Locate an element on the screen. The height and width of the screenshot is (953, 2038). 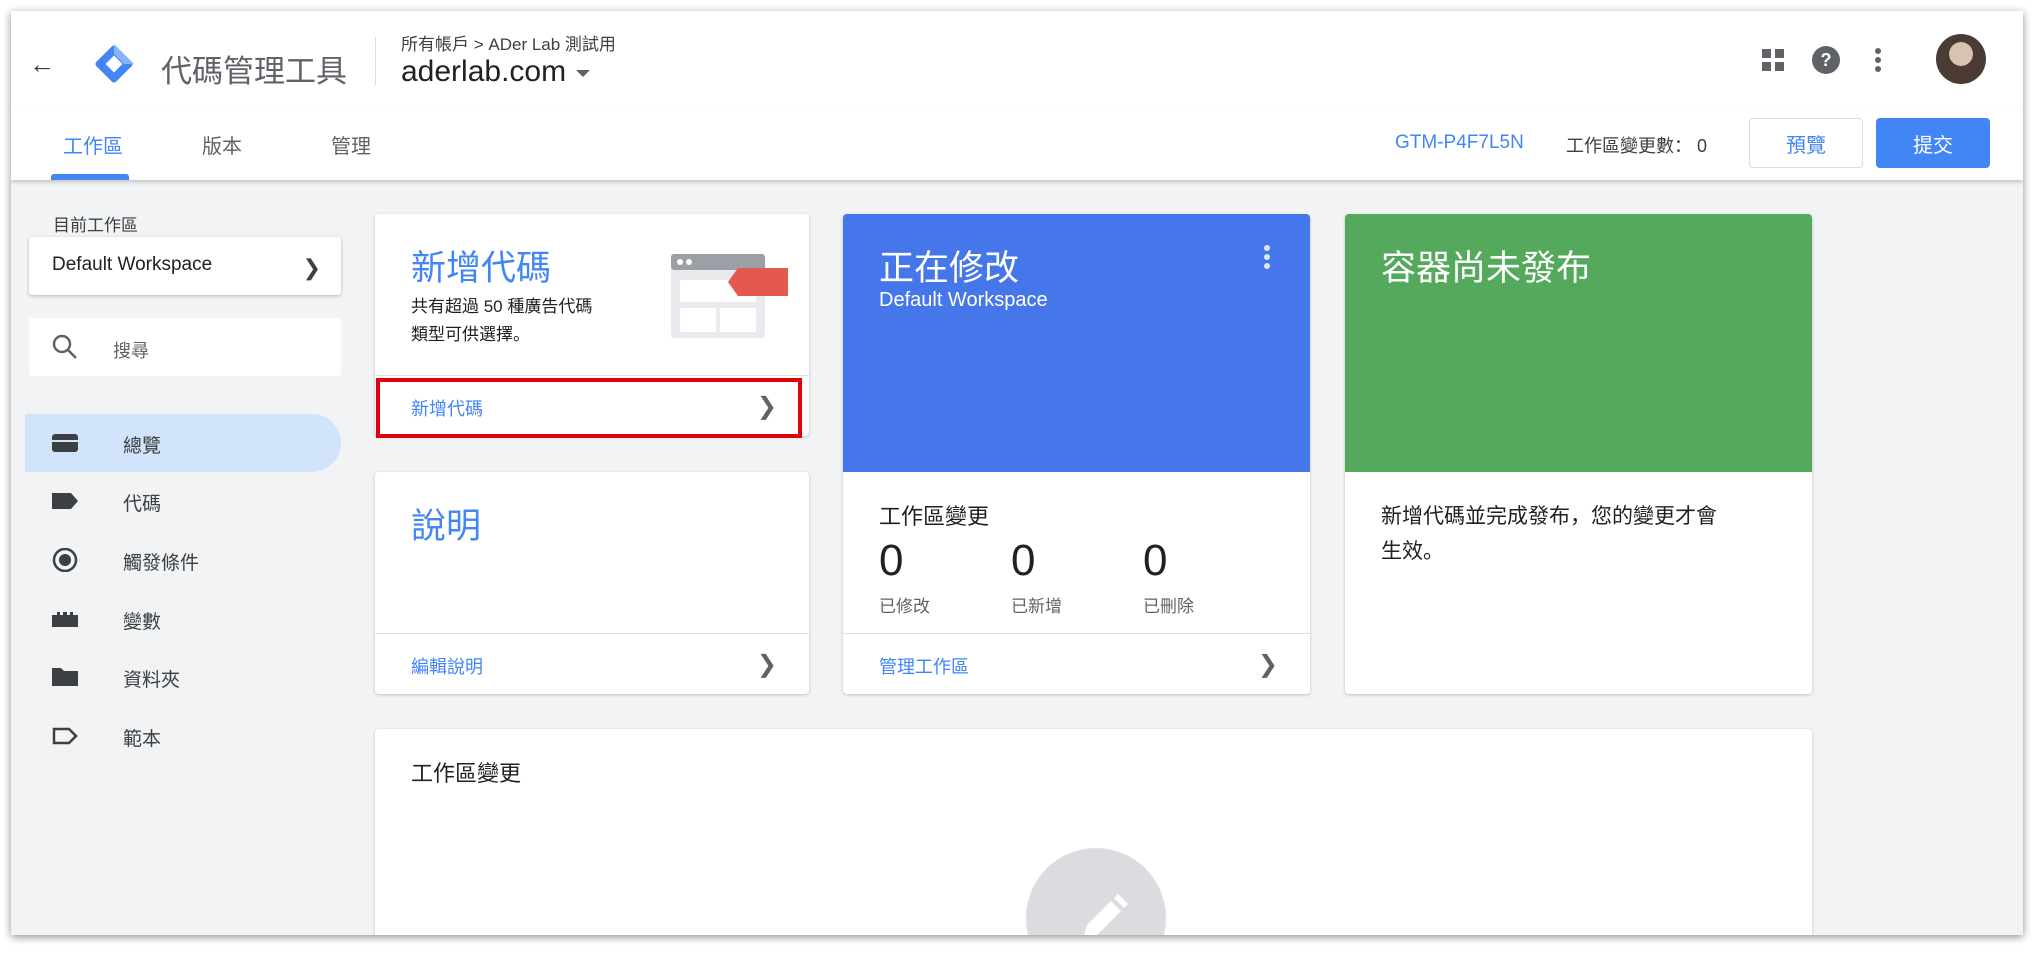
tab-bar: 工作區 版本 管理 GTM-P4F7L5N 工作區變更數： 0 預覽 提交 is located at coordinates (1017, 144).